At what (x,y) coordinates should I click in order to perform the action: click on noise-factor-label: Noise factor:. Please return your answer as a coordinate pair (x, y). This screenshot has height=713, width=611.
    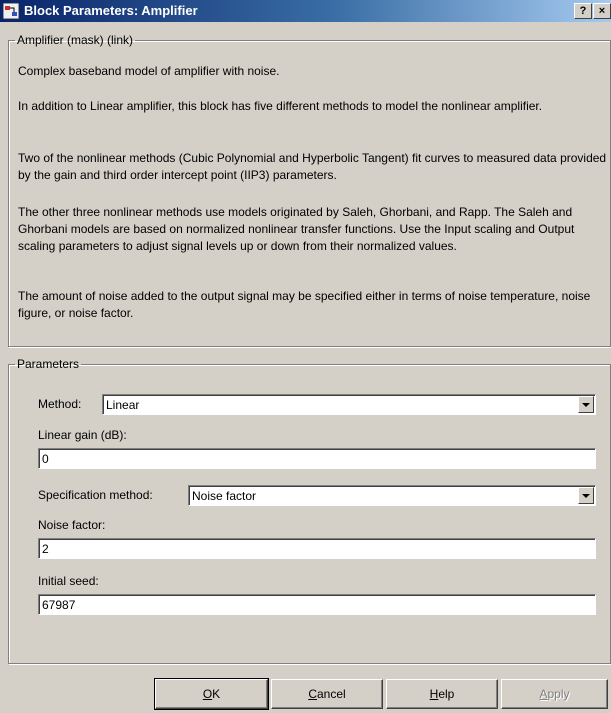
    Looking at the image, I should click on (72, 525).